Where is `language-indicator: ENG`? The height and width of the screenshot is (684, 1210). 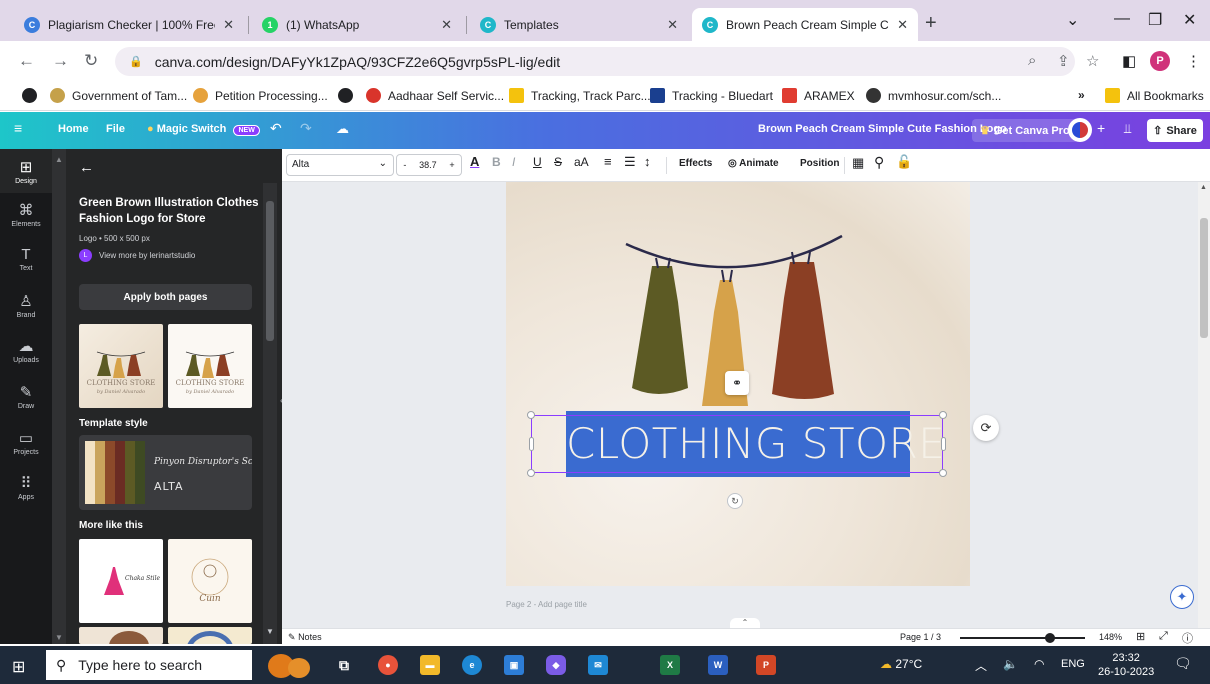
language-indicator: ENG is located at coordinates (1073, 664).